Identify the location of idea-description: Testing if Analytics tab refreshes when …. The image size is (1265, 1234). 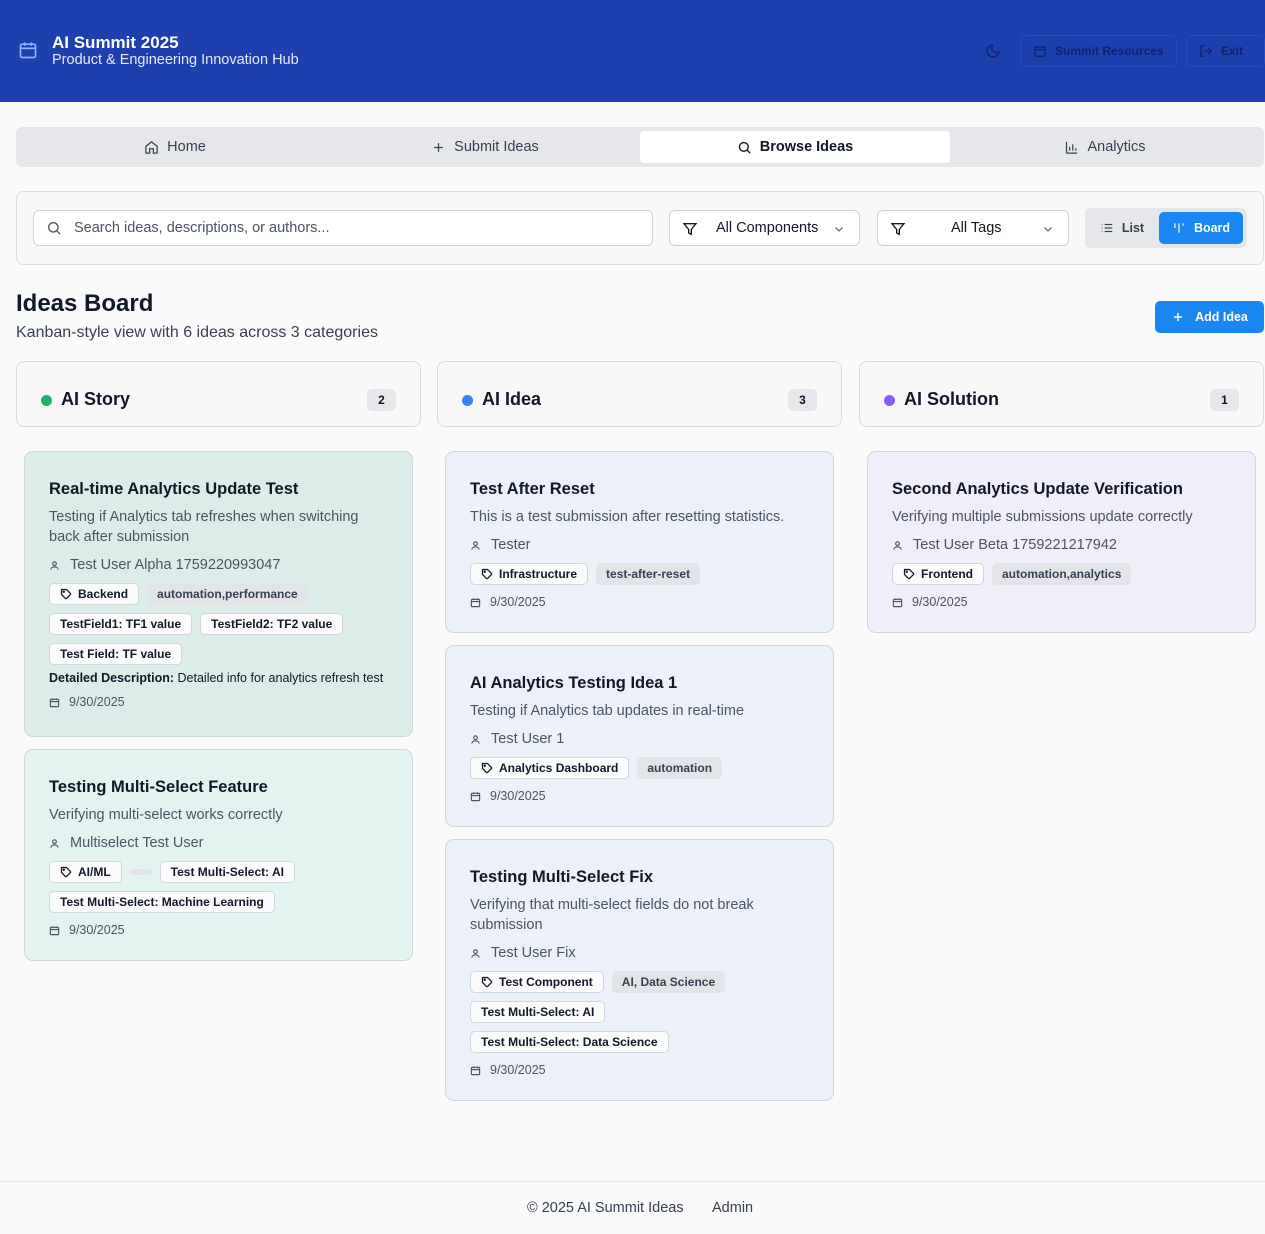
(204, 527).